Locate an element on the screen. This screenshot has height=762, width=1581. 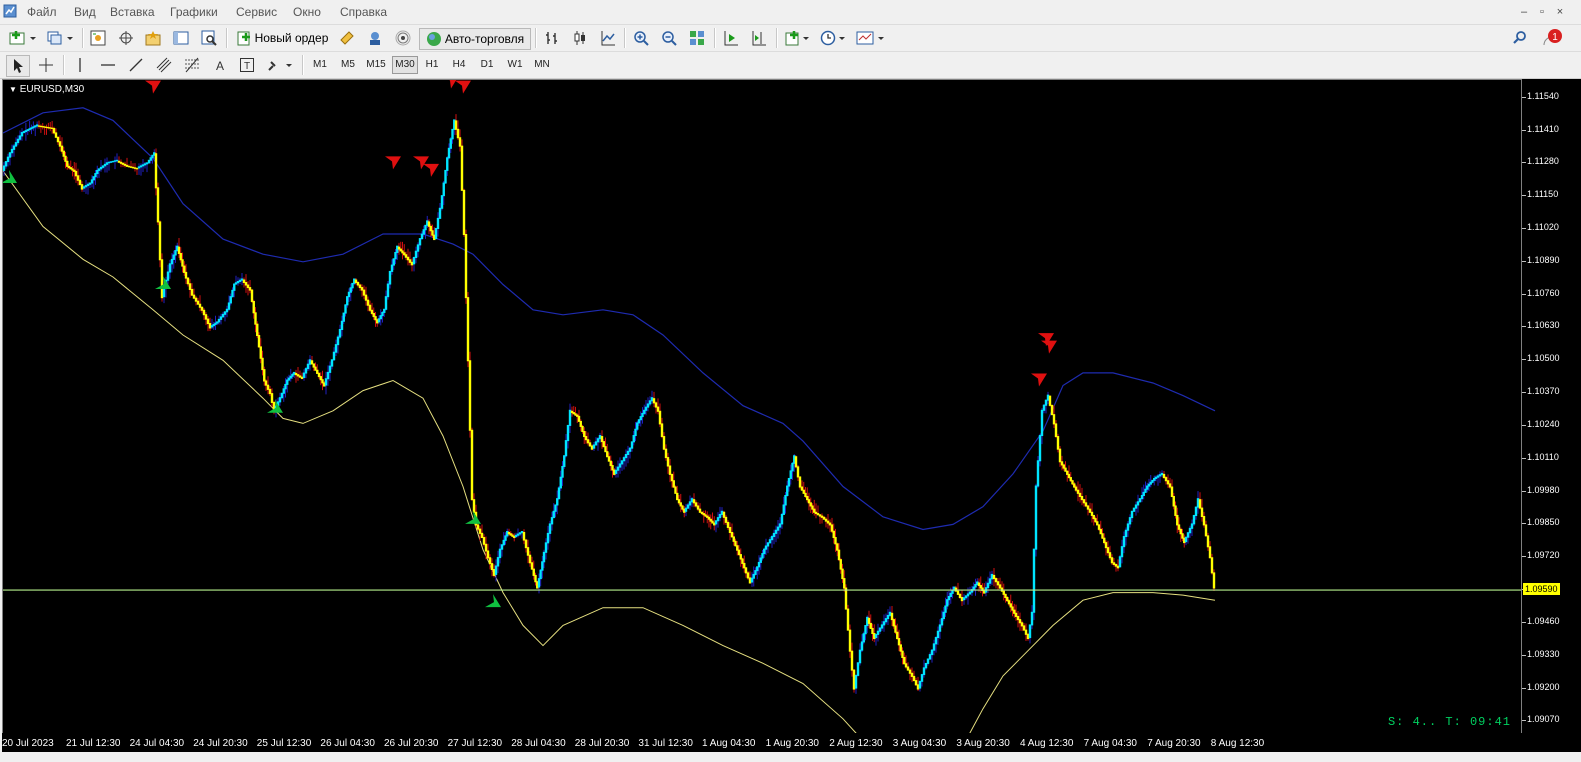
line-chart-button is located at coordinates (608, 38).